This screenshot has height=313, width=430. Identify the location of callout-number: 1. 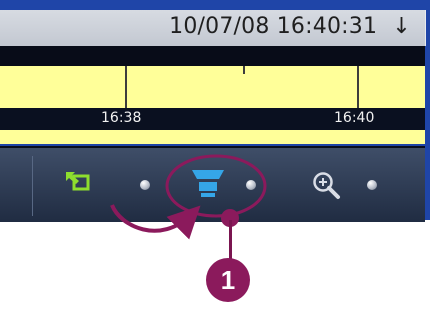
(228, 280).